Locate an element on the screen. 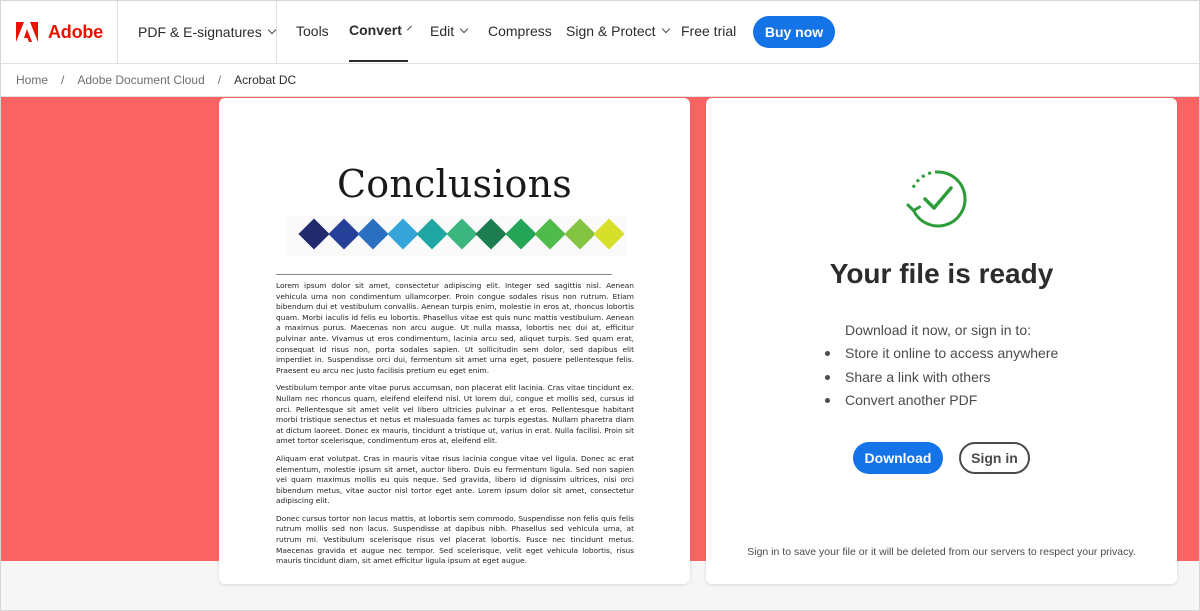 The image size is (1200, 611). nav-tools: Tools is located at coordinates (312, 31).